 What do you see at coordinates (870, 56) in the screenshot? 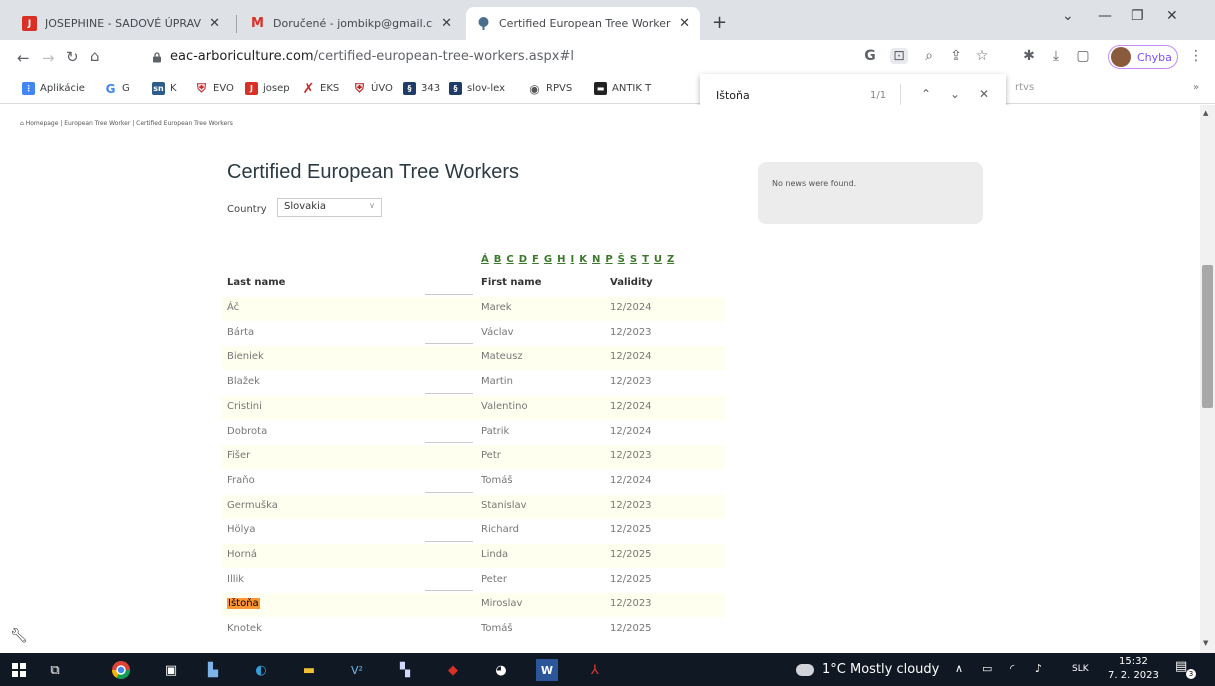
I see `google-translate-icon: G` at bounding box center [870, 56].